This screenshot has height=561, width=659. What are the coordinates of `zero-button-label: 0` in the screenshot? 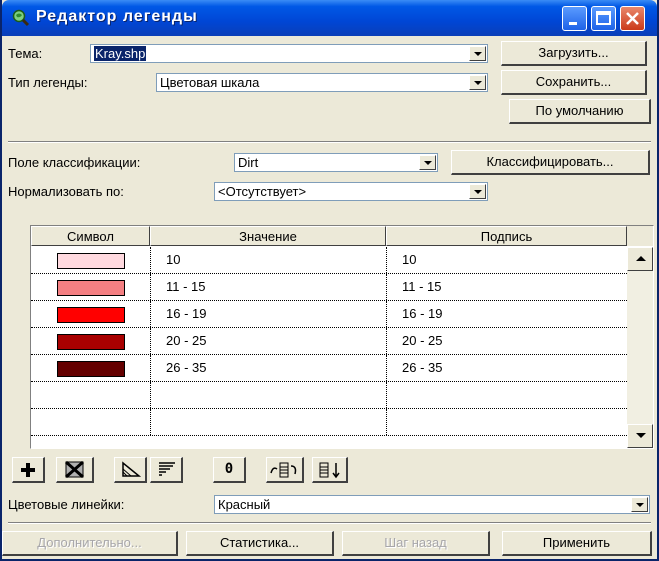 It's located at (229, 469).